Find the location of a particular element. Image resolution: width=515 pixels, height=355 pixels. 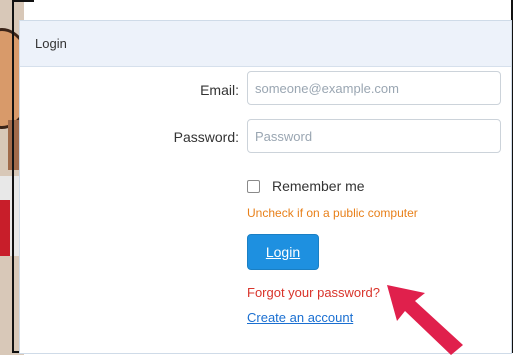

panel-heading: Login is located at coordinates (265, 44).